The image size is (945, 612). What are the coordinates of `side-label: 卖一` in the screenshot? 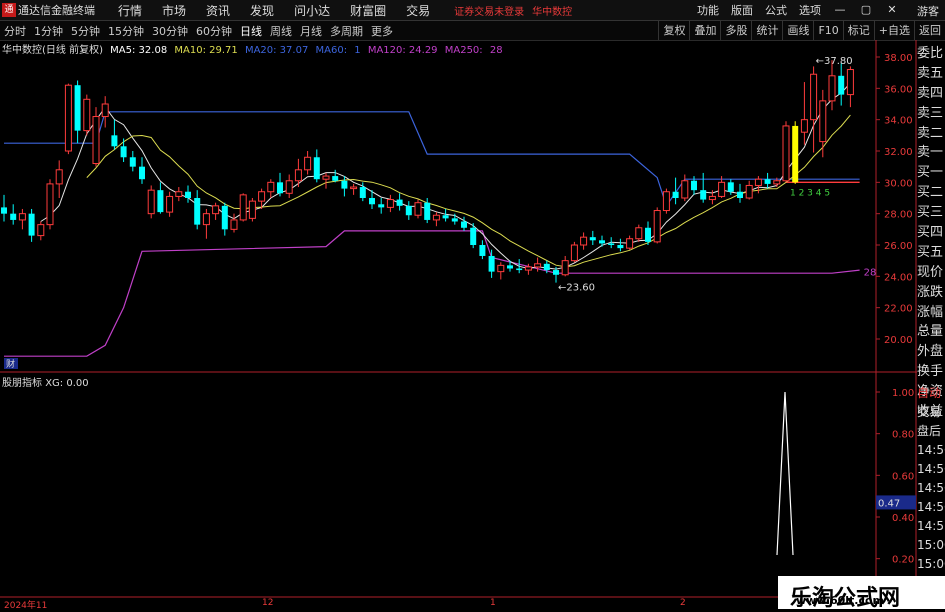 It's located at (930, 153).